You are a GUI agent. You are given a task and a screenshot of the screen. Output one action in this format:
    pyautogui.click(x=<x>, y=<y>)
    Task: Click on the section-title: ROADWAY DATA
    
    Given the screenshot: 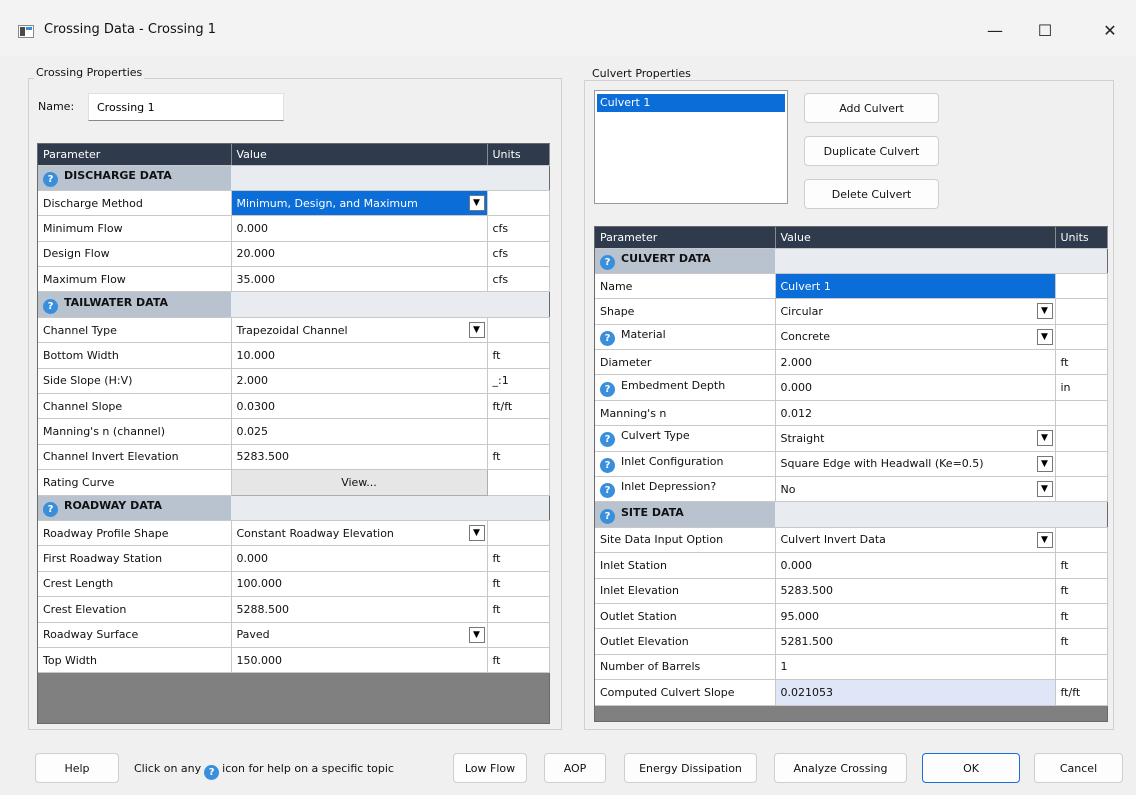 What is the action you would take?
    pyautogui.click(x=113, y=505)
    